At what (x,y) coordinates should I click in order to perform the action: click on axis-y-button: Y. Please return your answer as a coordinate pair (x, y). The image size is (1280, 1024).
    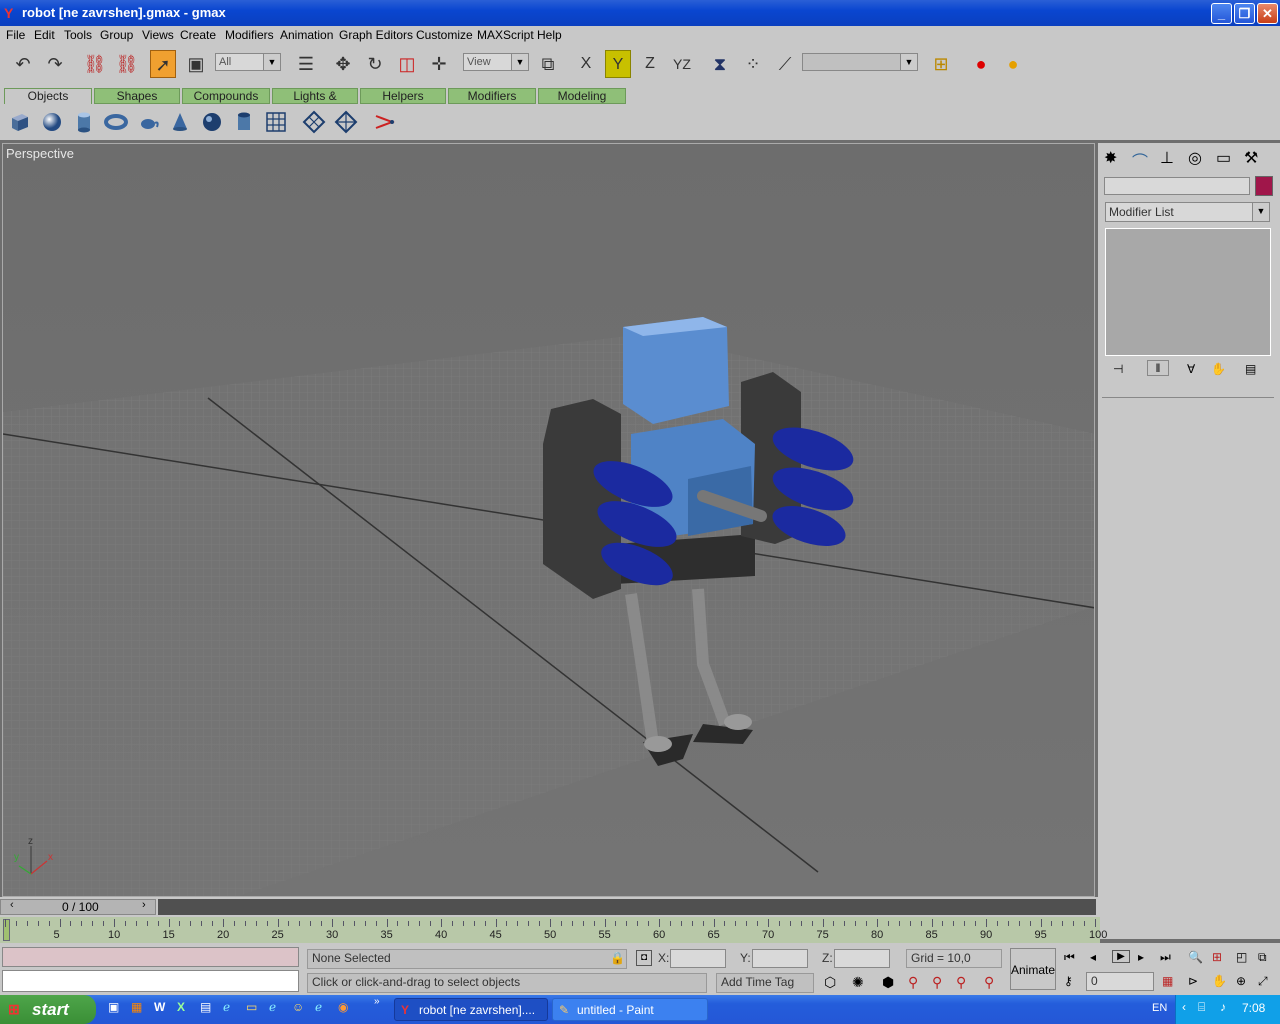
    Looking at the image, I should click on (618, 64).